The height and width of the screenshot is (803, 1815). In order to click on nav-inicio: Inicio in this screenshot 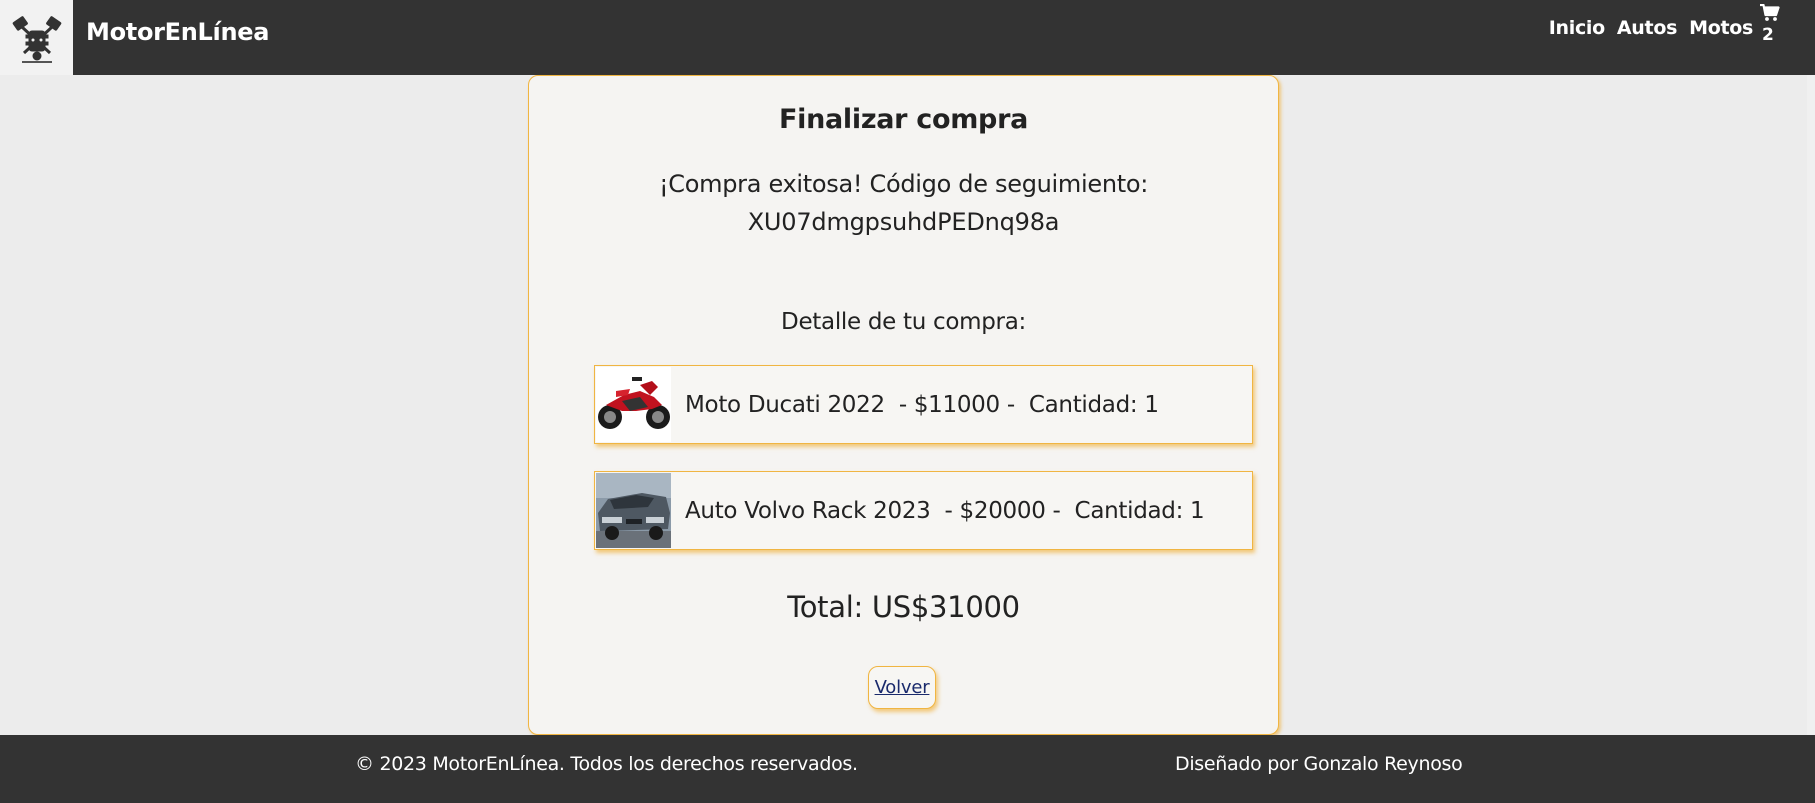, I will do `click(1577, 28)`.